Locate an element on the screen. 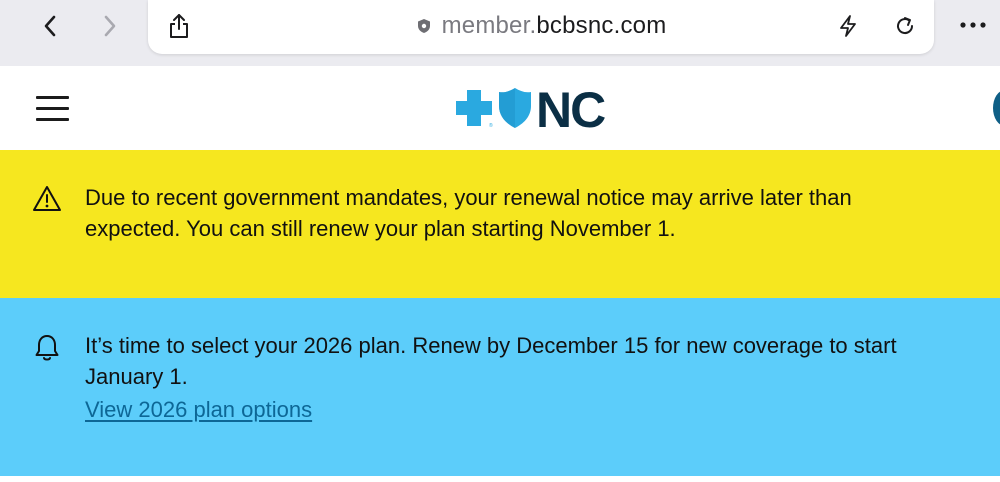 Image resolution: width=1000 pixels, height=482 pixels. chevron-left-icon is located at coordinates (50, 26).